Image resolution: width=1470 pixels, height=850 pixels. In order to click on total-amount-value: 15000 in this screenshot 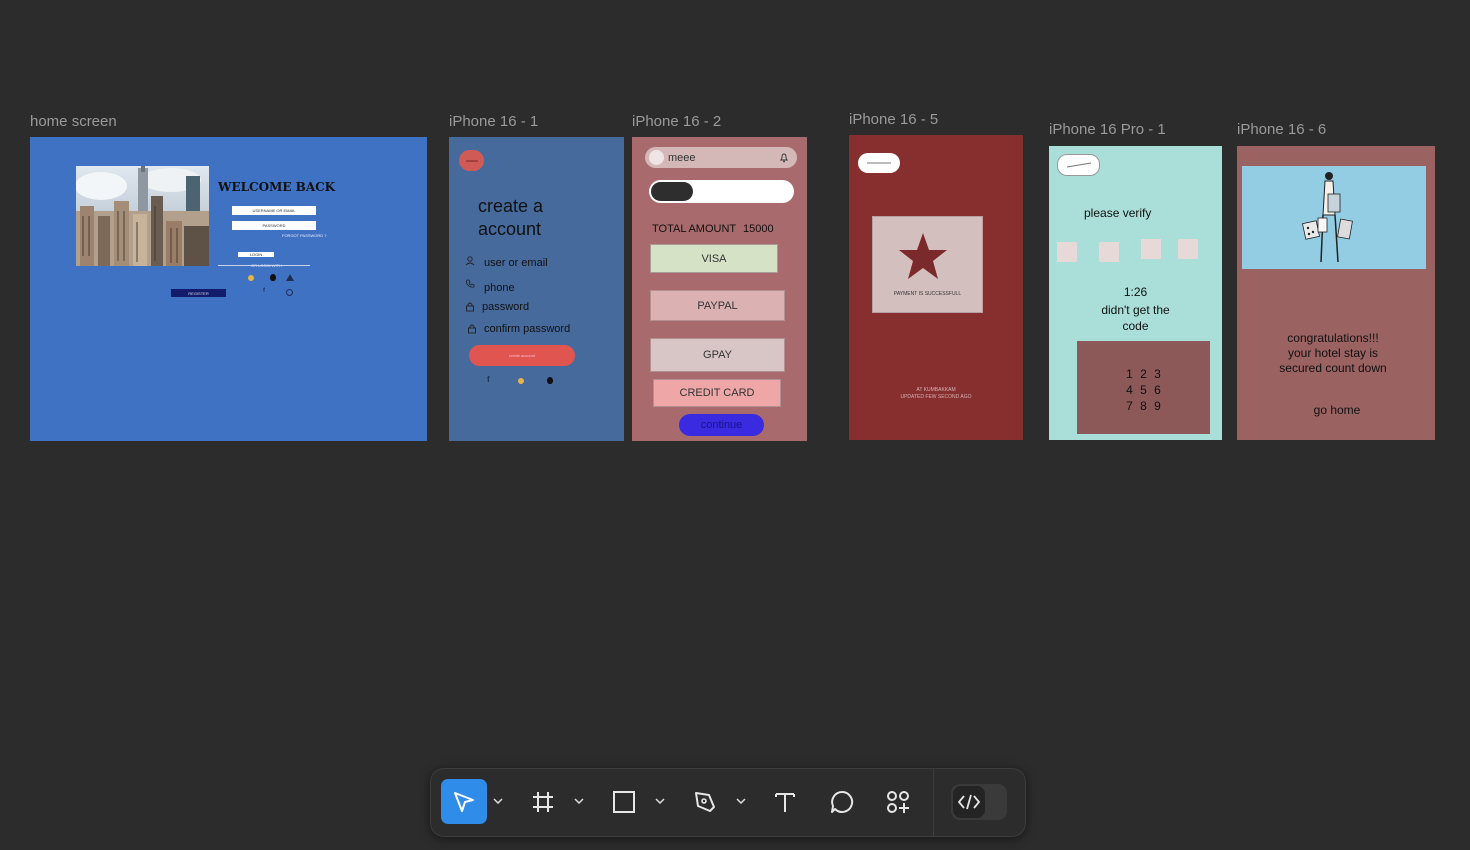, I will do `click(758, 229)`.